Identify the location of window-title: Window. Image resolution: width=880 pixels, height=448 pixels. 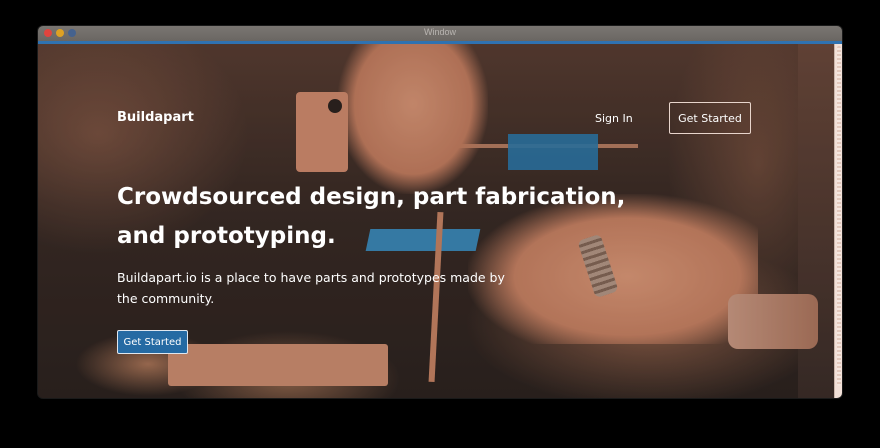
(439, 32).